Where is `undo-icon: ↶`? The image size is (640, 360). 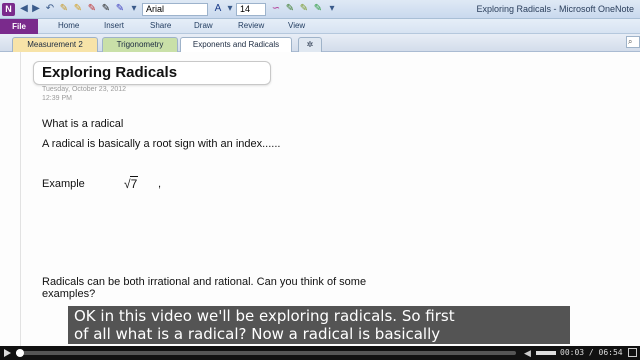
undo-icon: ↶ is located at coordinates (50, 9).